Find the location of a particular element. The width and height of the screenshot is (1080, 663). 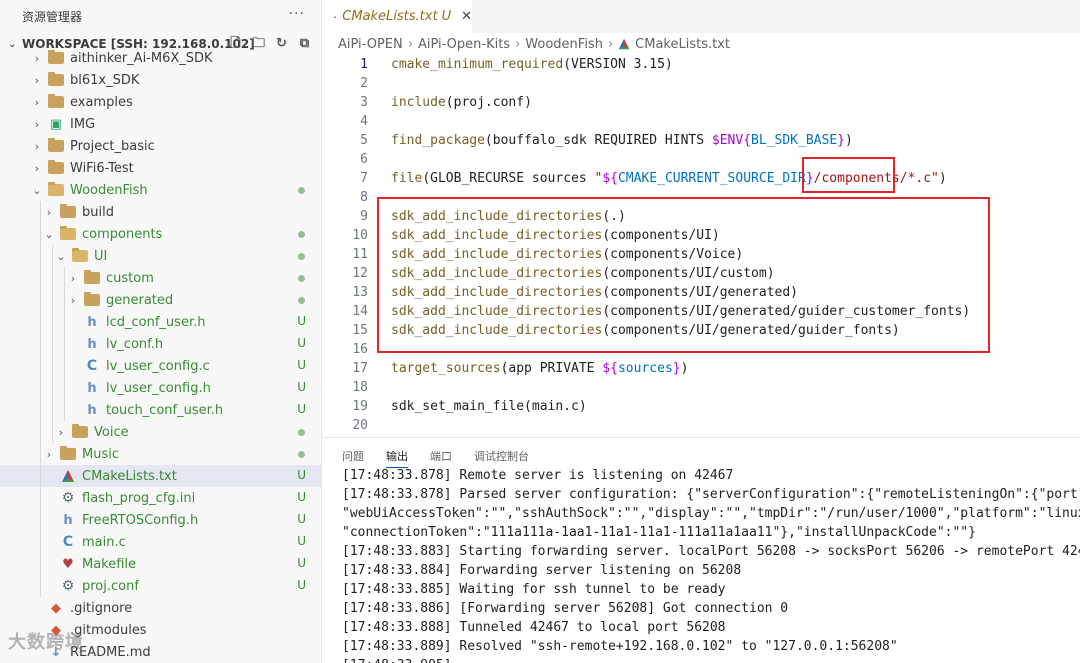

tree-item: ⚙ flash_prog_cfg.ini U is located at coordinates (160, 498).